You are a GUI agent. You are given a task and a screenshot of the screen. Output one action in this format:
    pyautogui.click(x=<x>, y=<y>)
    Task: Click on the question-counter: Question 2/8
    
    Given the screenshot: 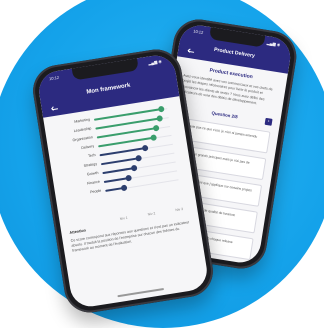 What is the action you would take?
    pyautogui.click(x=225, y=115)
    